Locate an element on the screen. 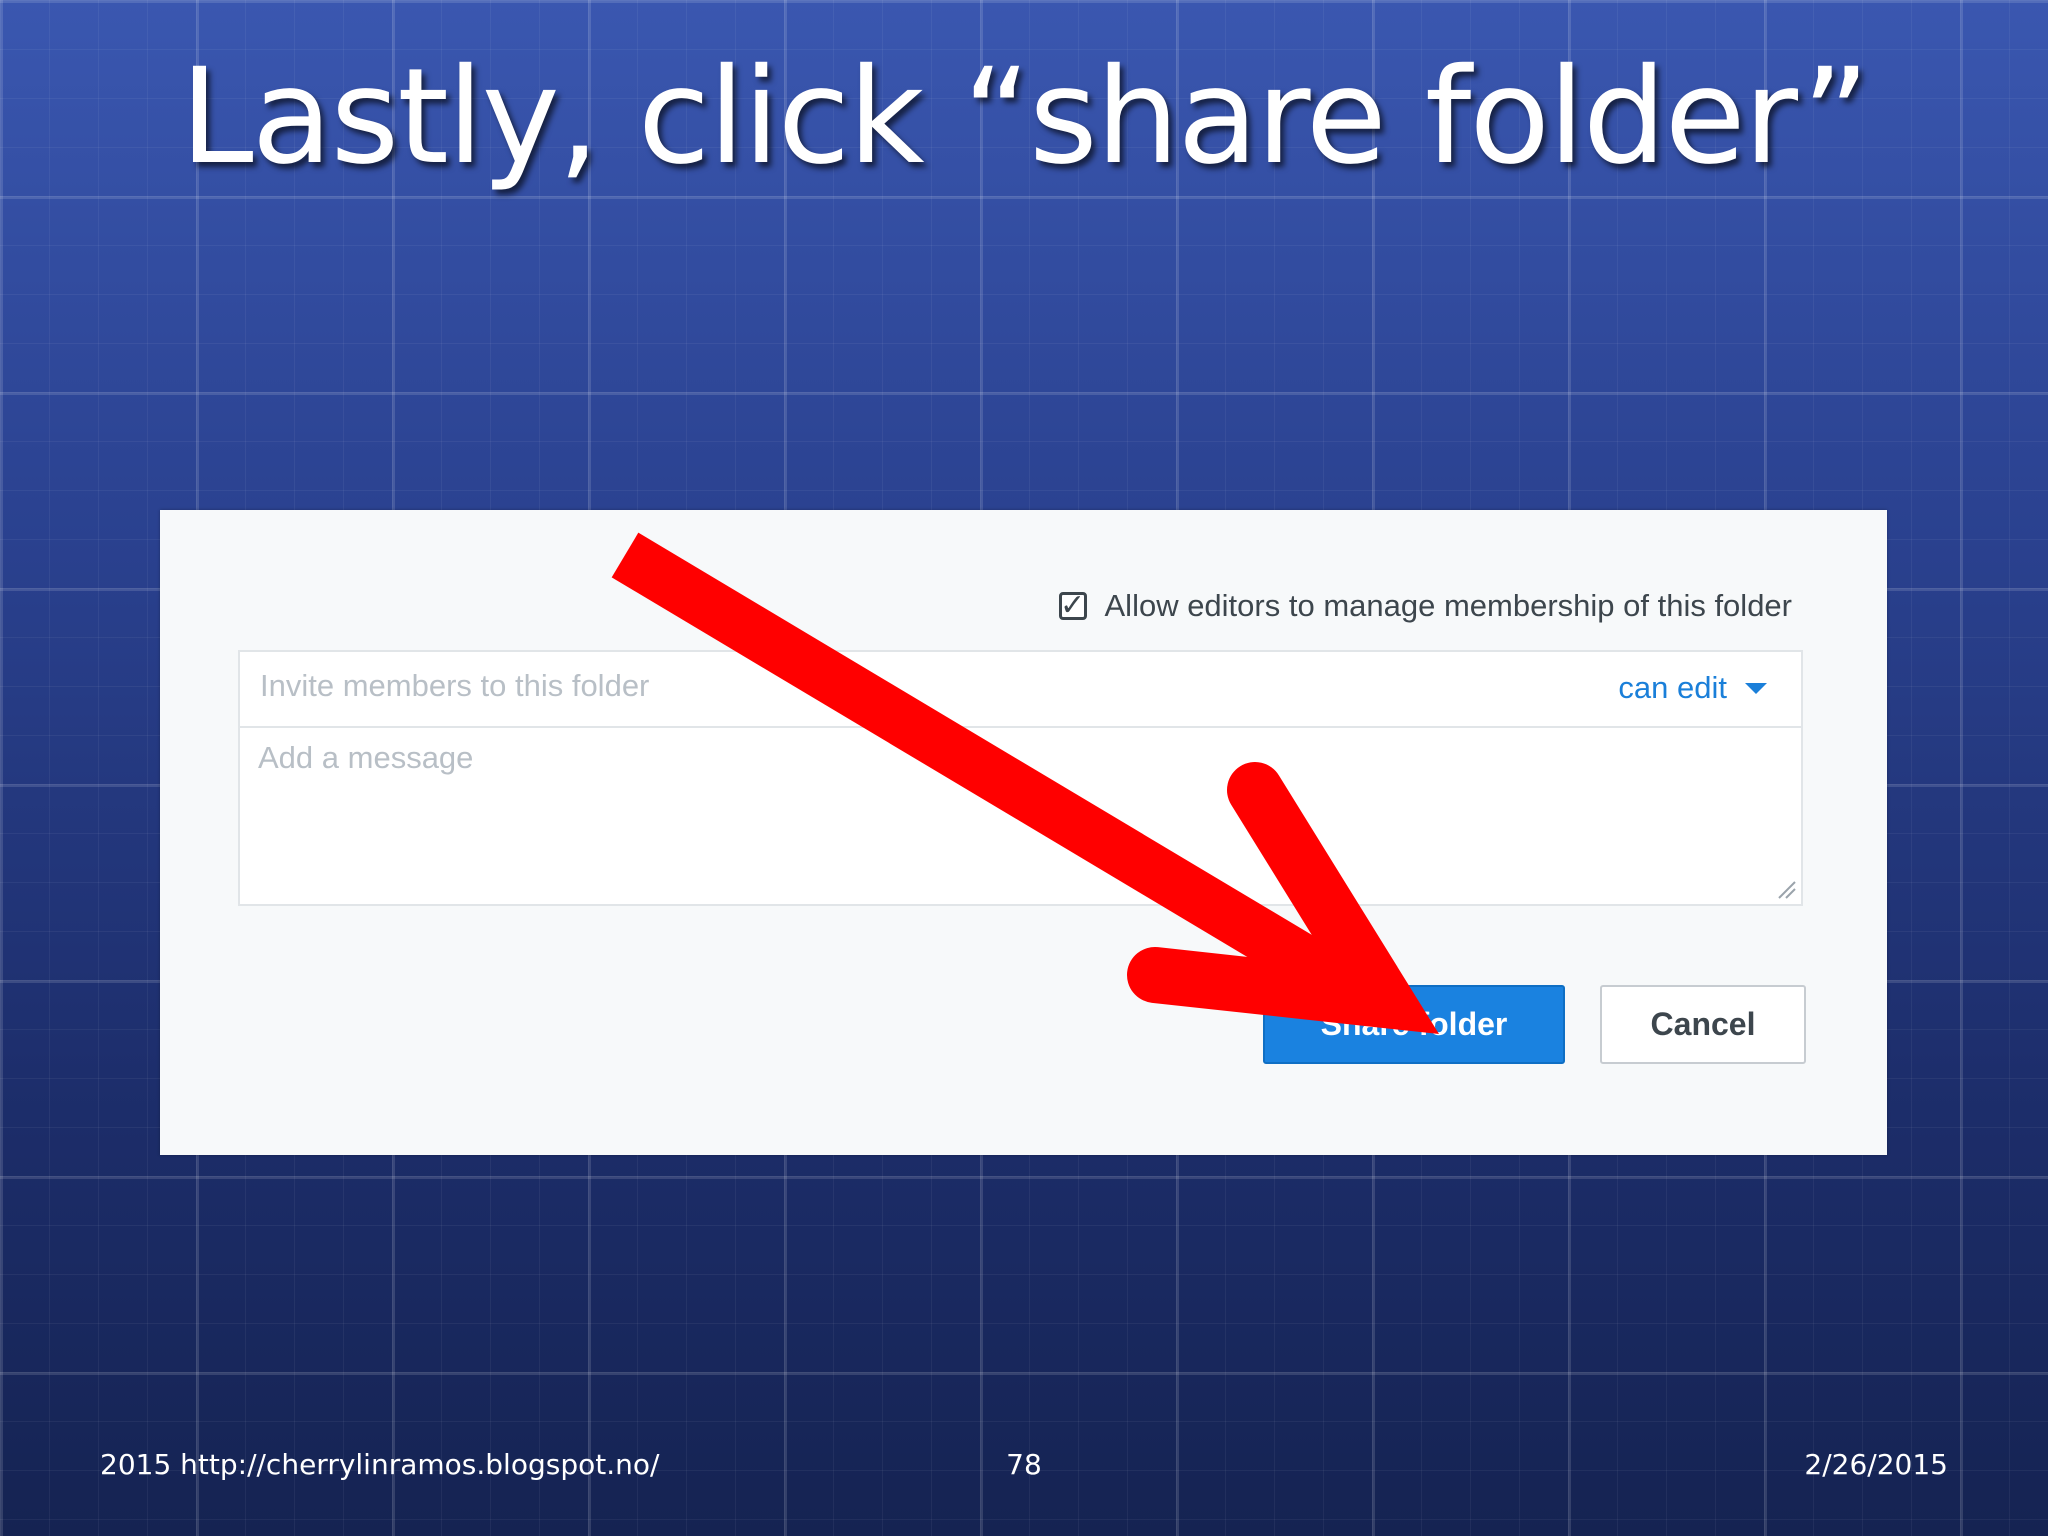  share-folder-button: Share folder is located at coordinates (1414, 1024).